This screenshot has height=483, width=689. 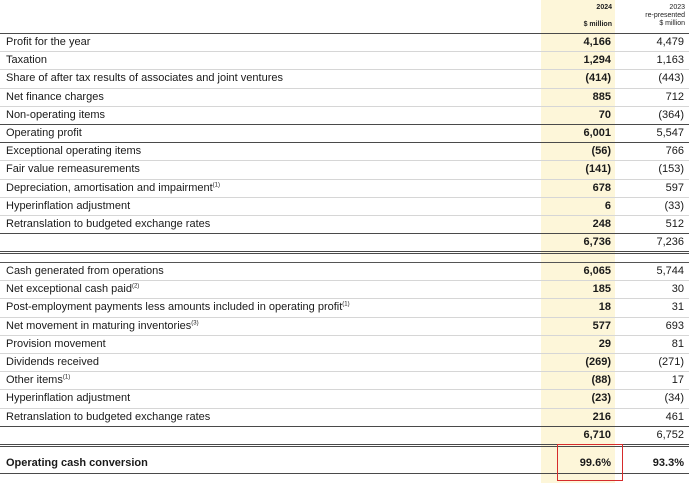 What do you see at coordinates (671, 114) in the screenshot?
I see `value-2023: (364)` at bounding box center [671, 114].